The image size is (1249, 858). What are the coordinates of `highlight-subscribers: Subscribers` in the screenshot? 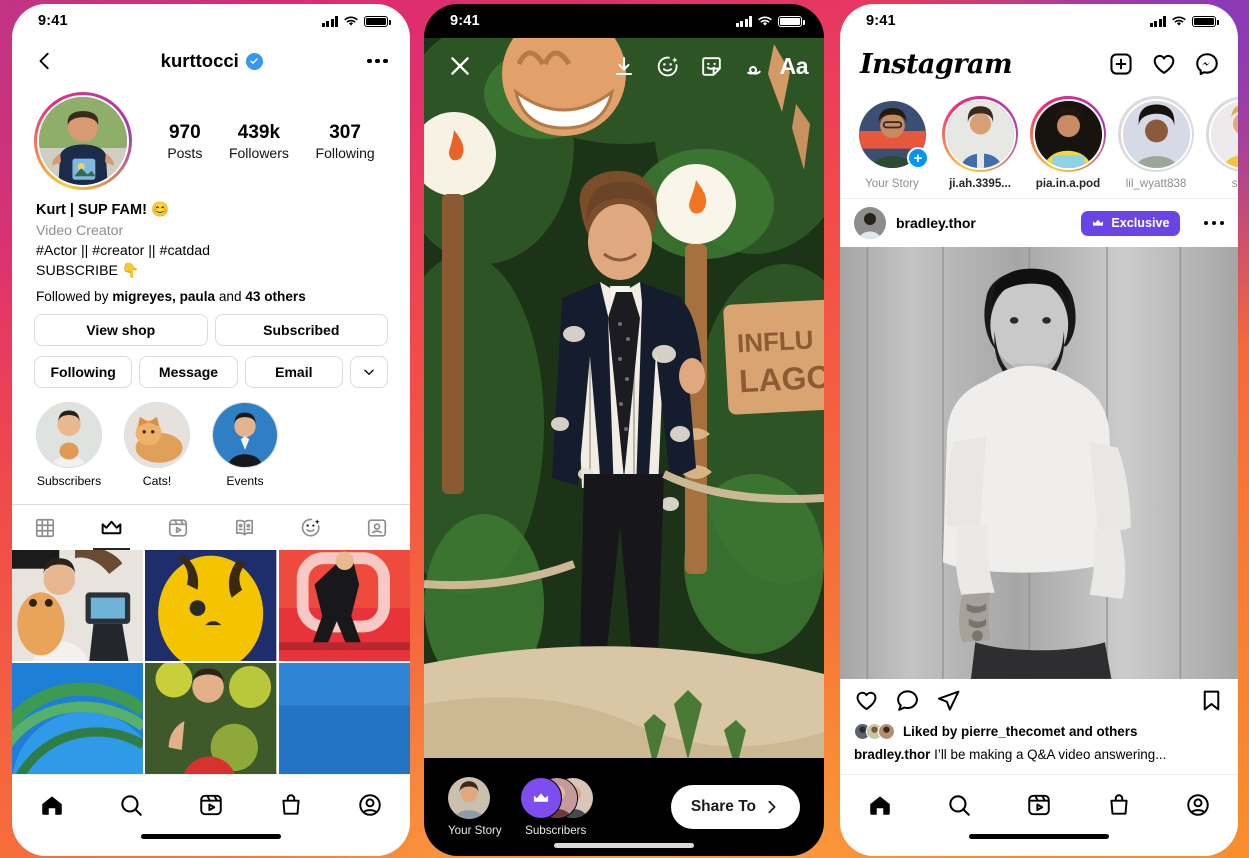 It's located at (69, 445).